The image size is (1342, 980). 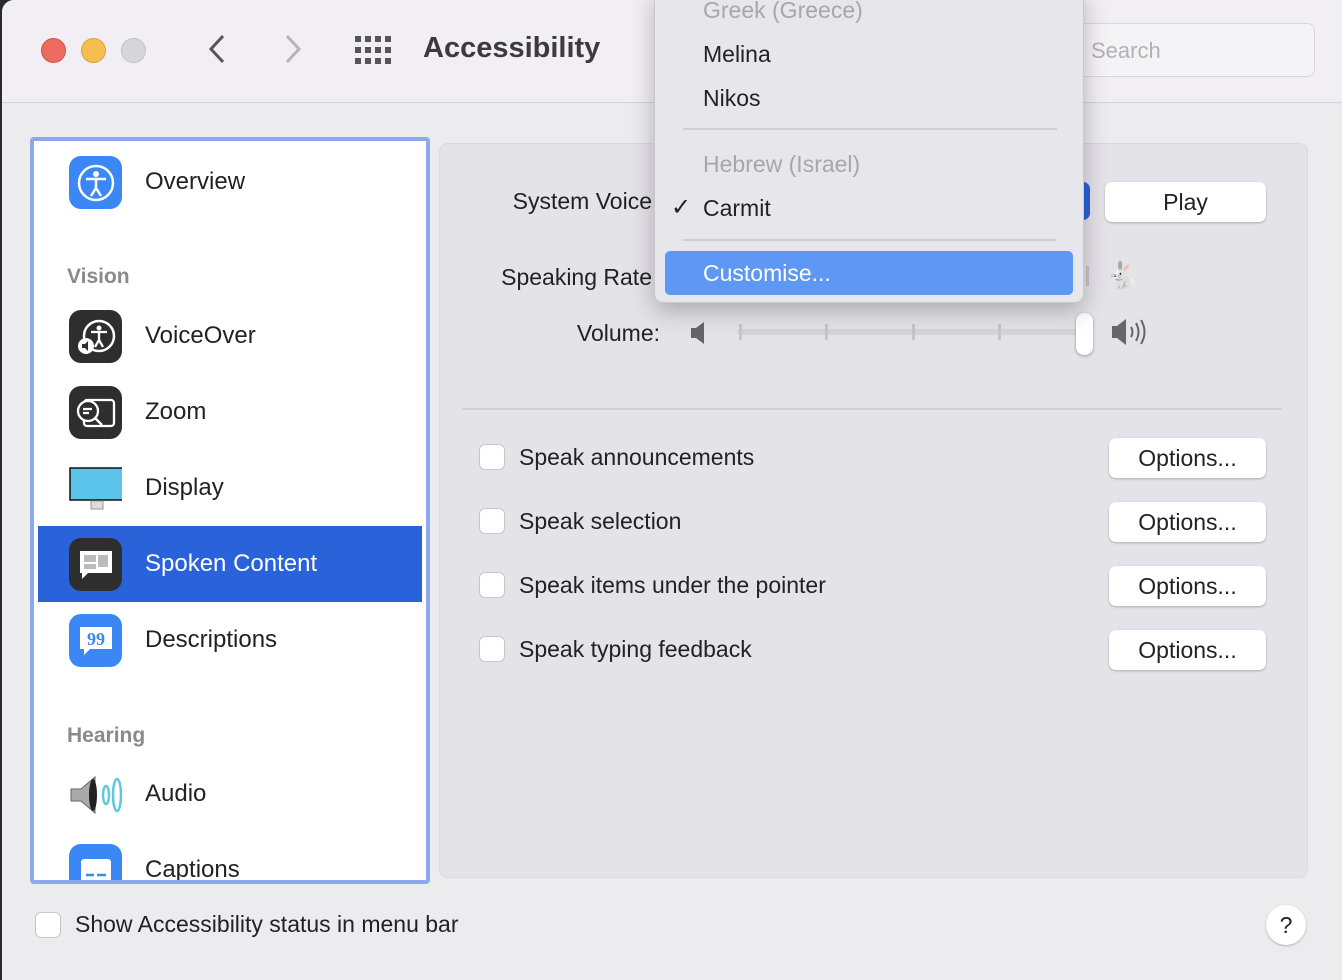 What do you see at coordinates (1185, 202) in the screenshot?
I see `play-button: Play` at bounding box center [1185, 202].